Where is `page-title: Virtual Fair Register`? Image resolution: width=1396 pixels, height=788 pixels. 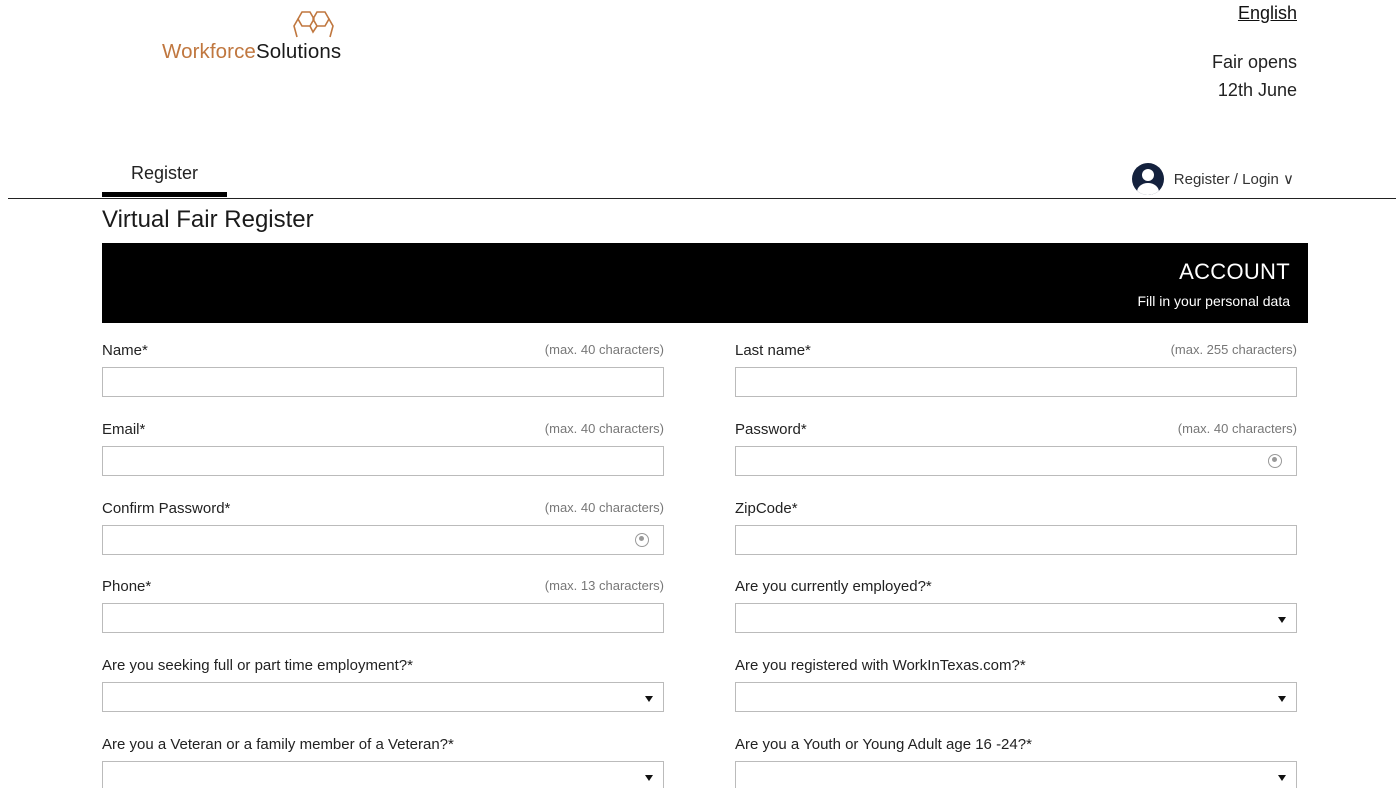 page-title: Virtual Fair Register is located at coordinates (208, 219).